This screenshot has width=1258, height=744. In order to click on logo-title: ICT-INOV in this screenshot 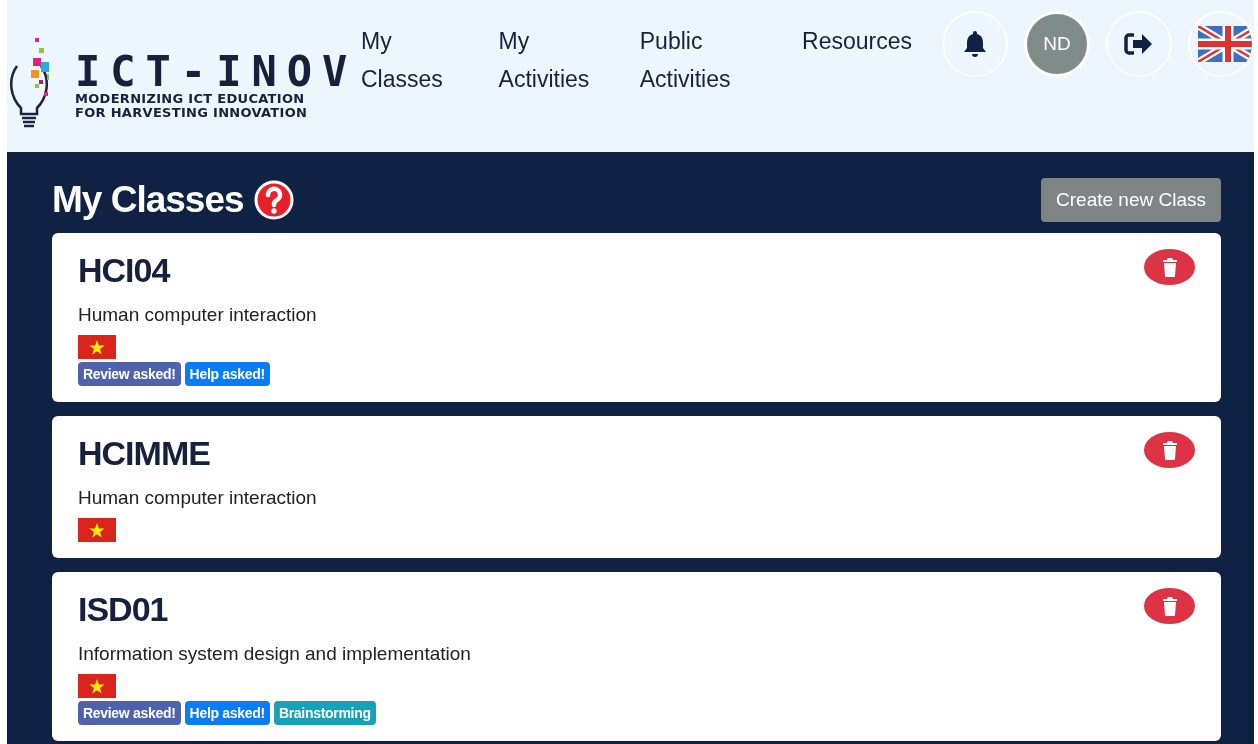, I will do `click(216, 72)`.